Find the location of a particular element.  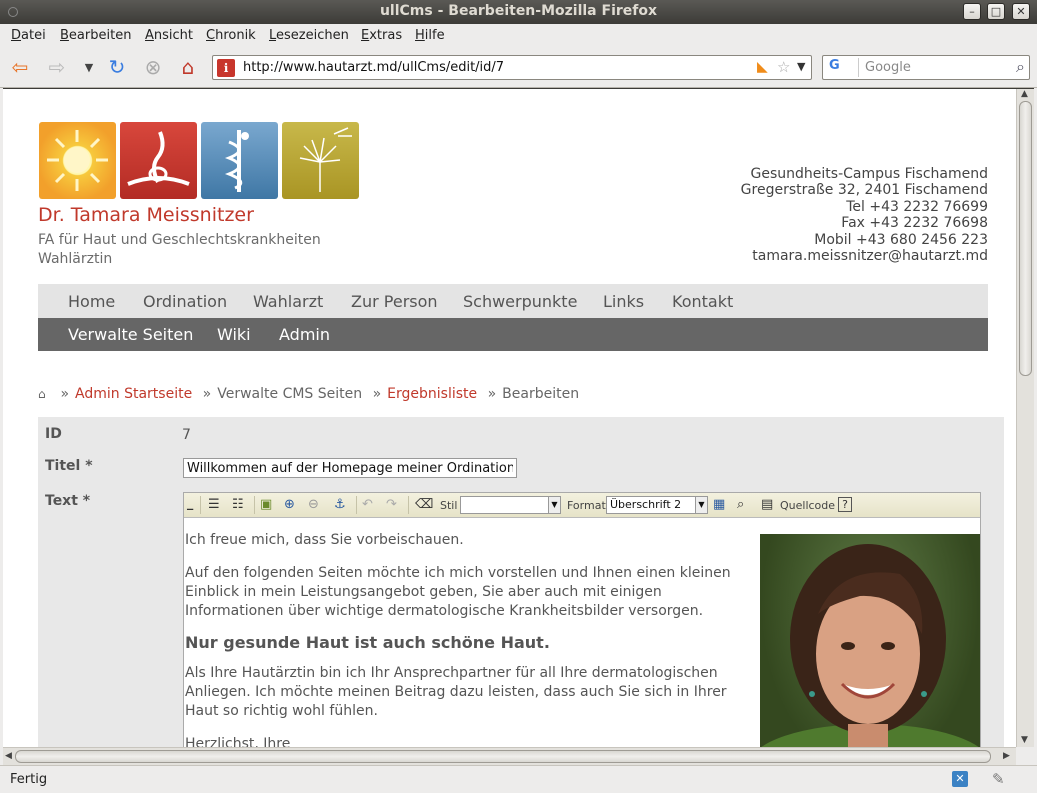

stop-icon: ⊗ is located at coordinates (153, 67).